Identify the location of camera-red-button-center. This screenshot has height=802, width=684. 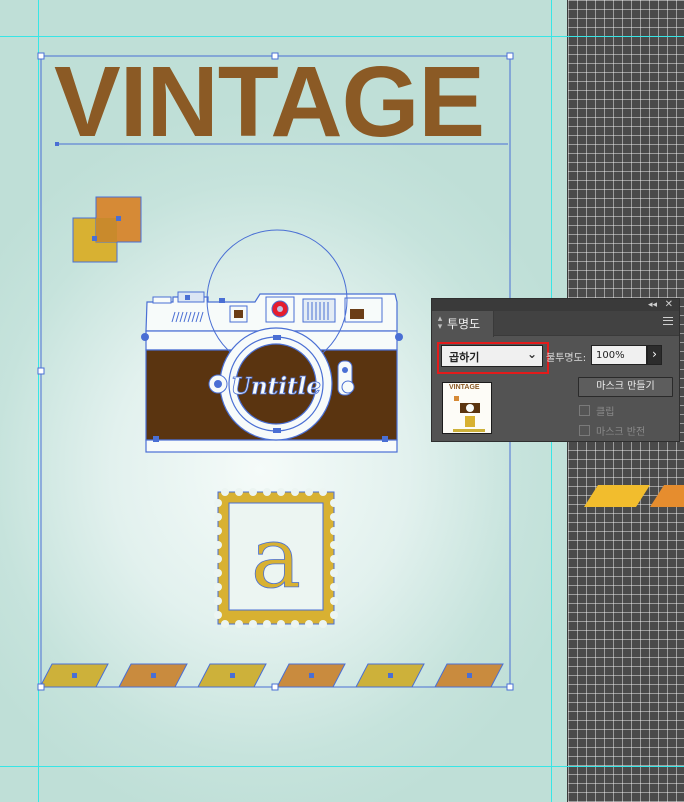
(280, 309).